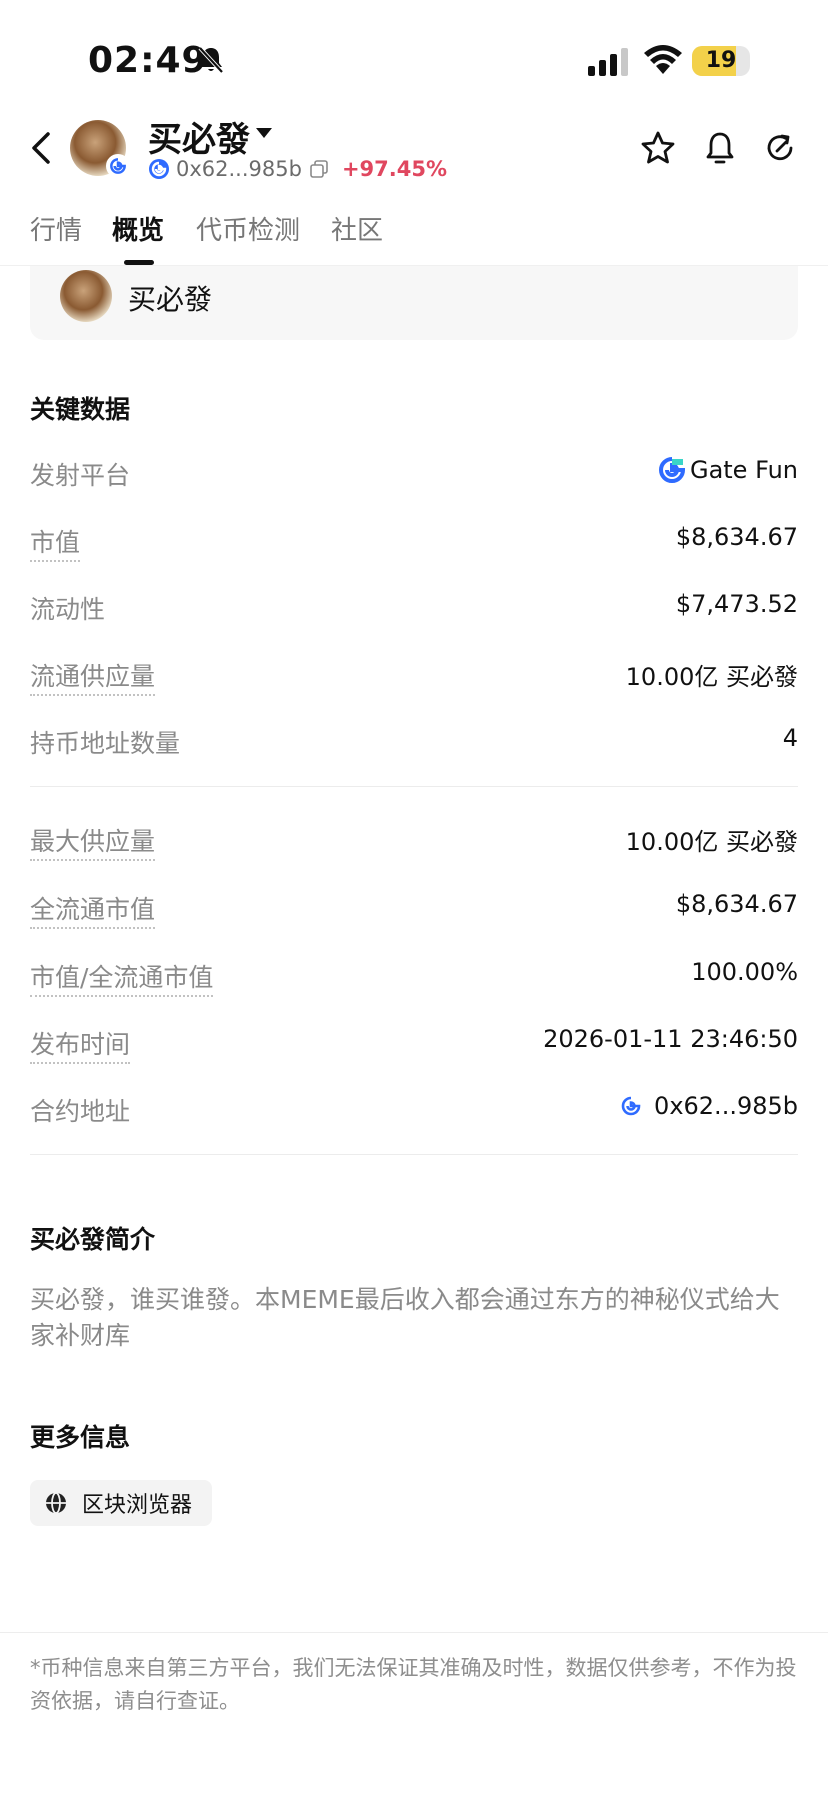  Describe the element at coordinates (414, 674) in the screenshot. I see `data-row-circulating-supply: 流通供应量 10.00亿 买必發` at that location.